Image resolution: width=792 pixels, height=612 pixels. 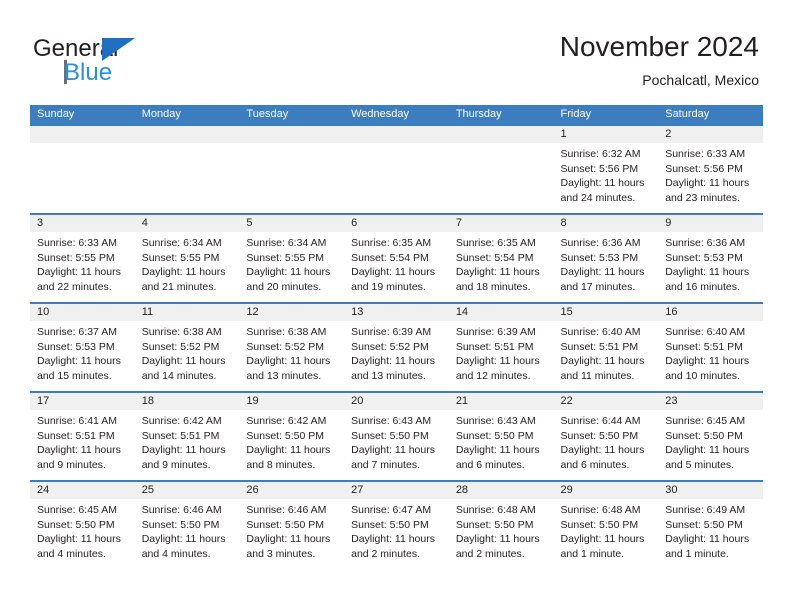 I want to click on day-detail-line: and 21 minutes., so click(x=179, y=286).